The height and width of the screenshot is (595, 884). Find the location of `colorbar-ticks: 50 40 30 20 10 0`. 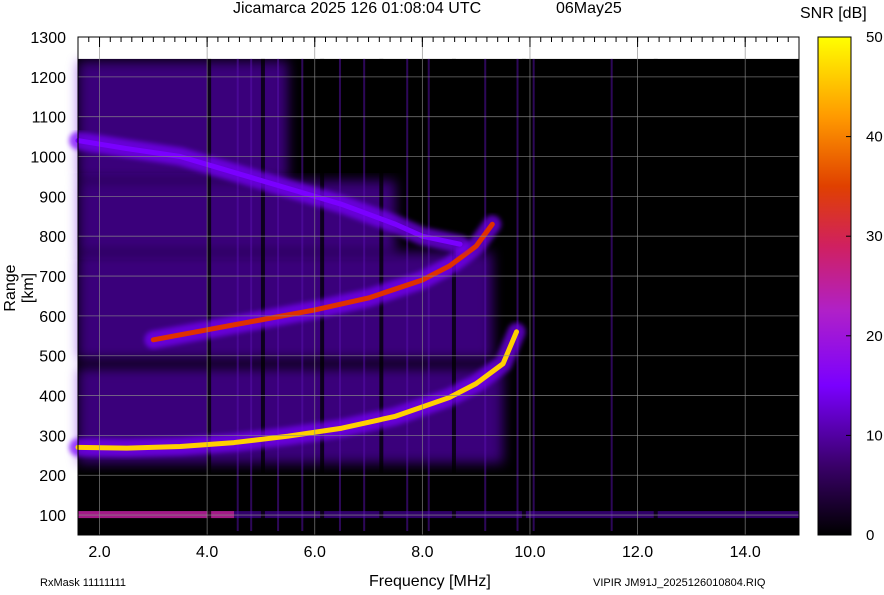

colorbar-ticks: 50 40 30 20 10 0 is located at coordinates (864, 286).